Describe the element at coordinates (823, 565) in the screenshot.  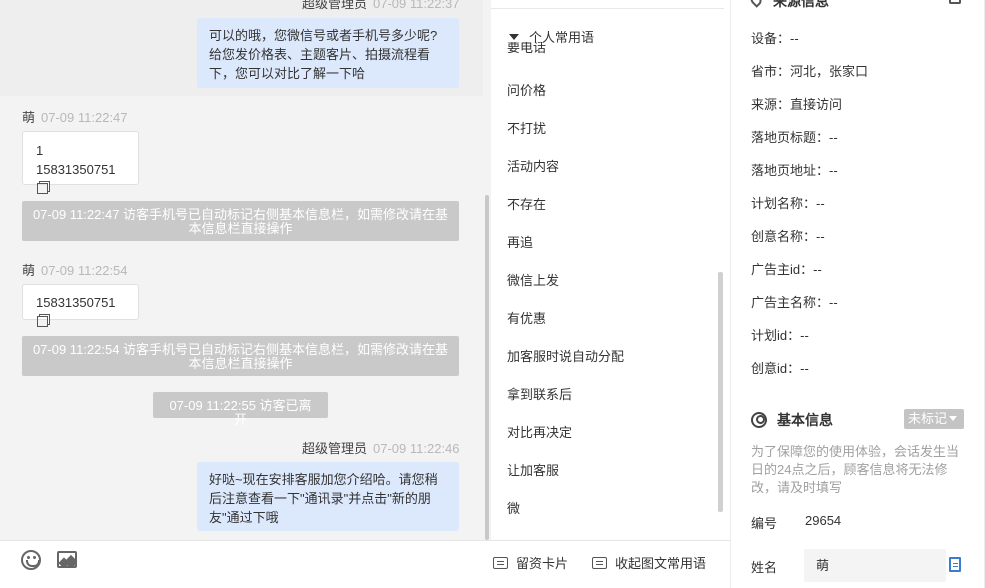
I see `name-value: 萌` at that location.